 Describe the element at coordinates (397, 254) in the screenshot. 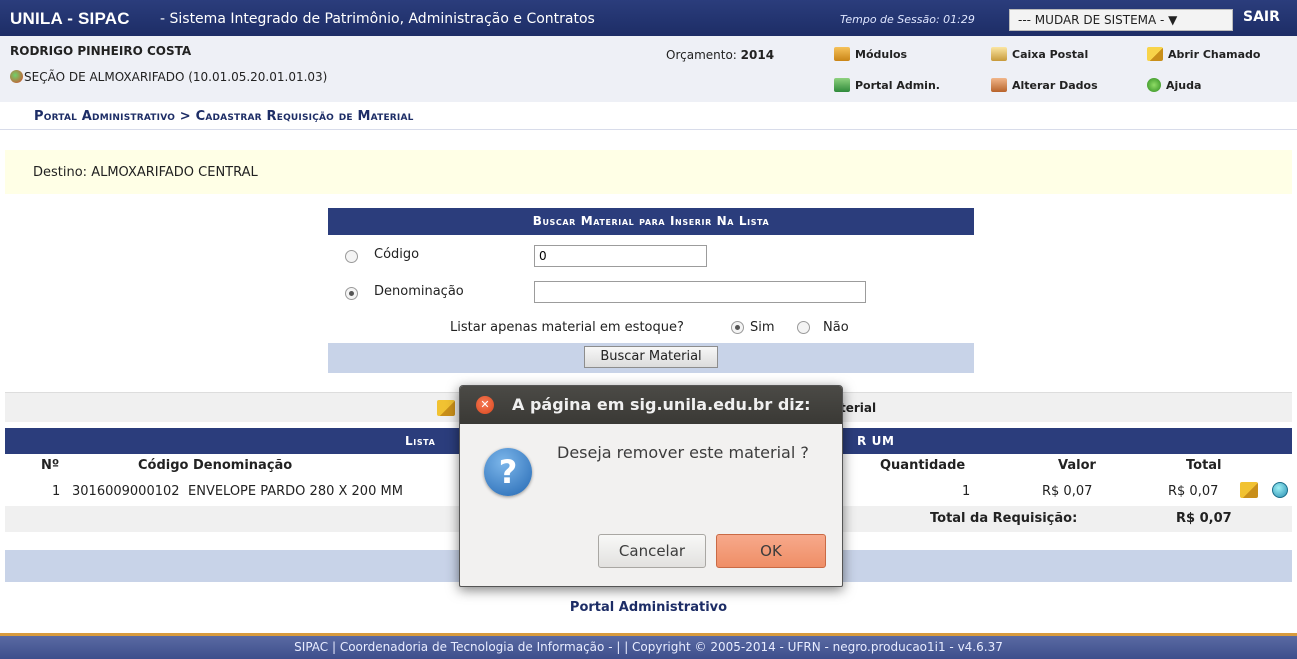

I see `code-label: Código` at that location.